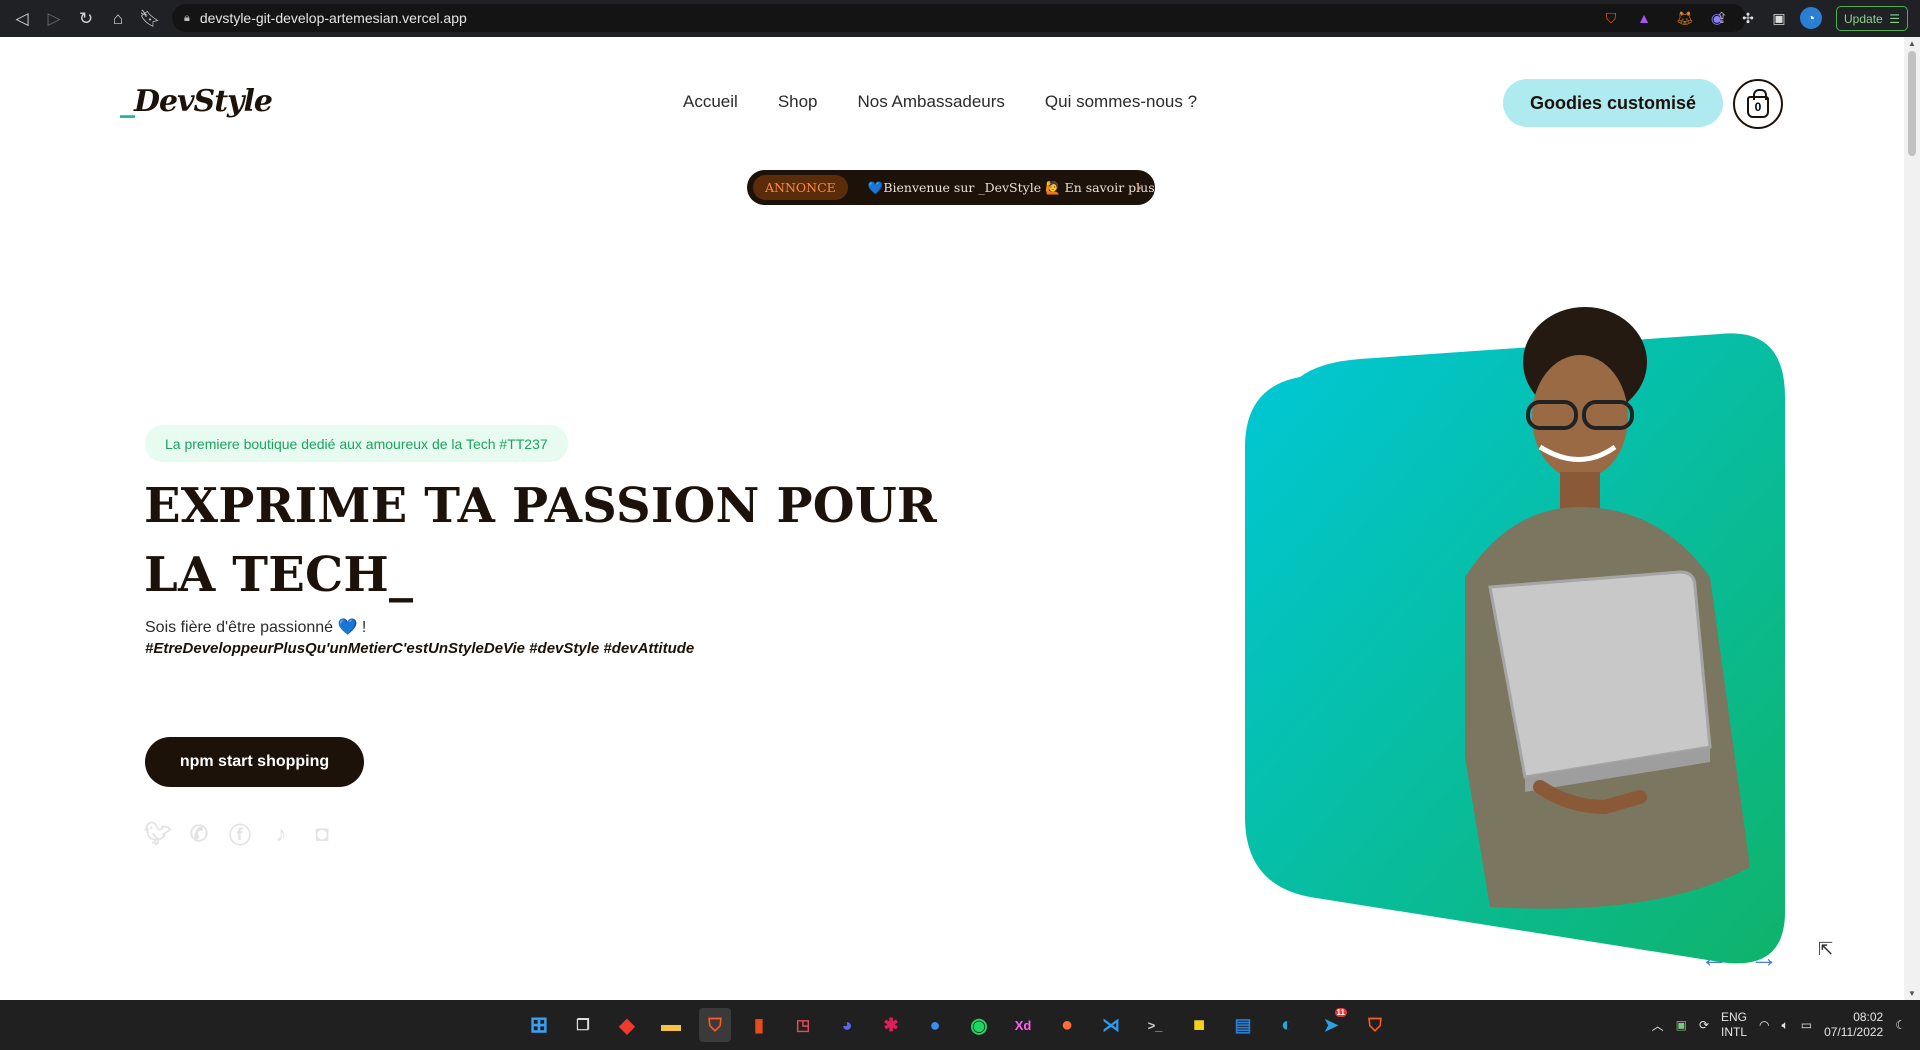  What do you see at coordinates (1067, 1025) in the screenshot?
I see `postman-icon: ●` at bounding box center [1067, 1025].